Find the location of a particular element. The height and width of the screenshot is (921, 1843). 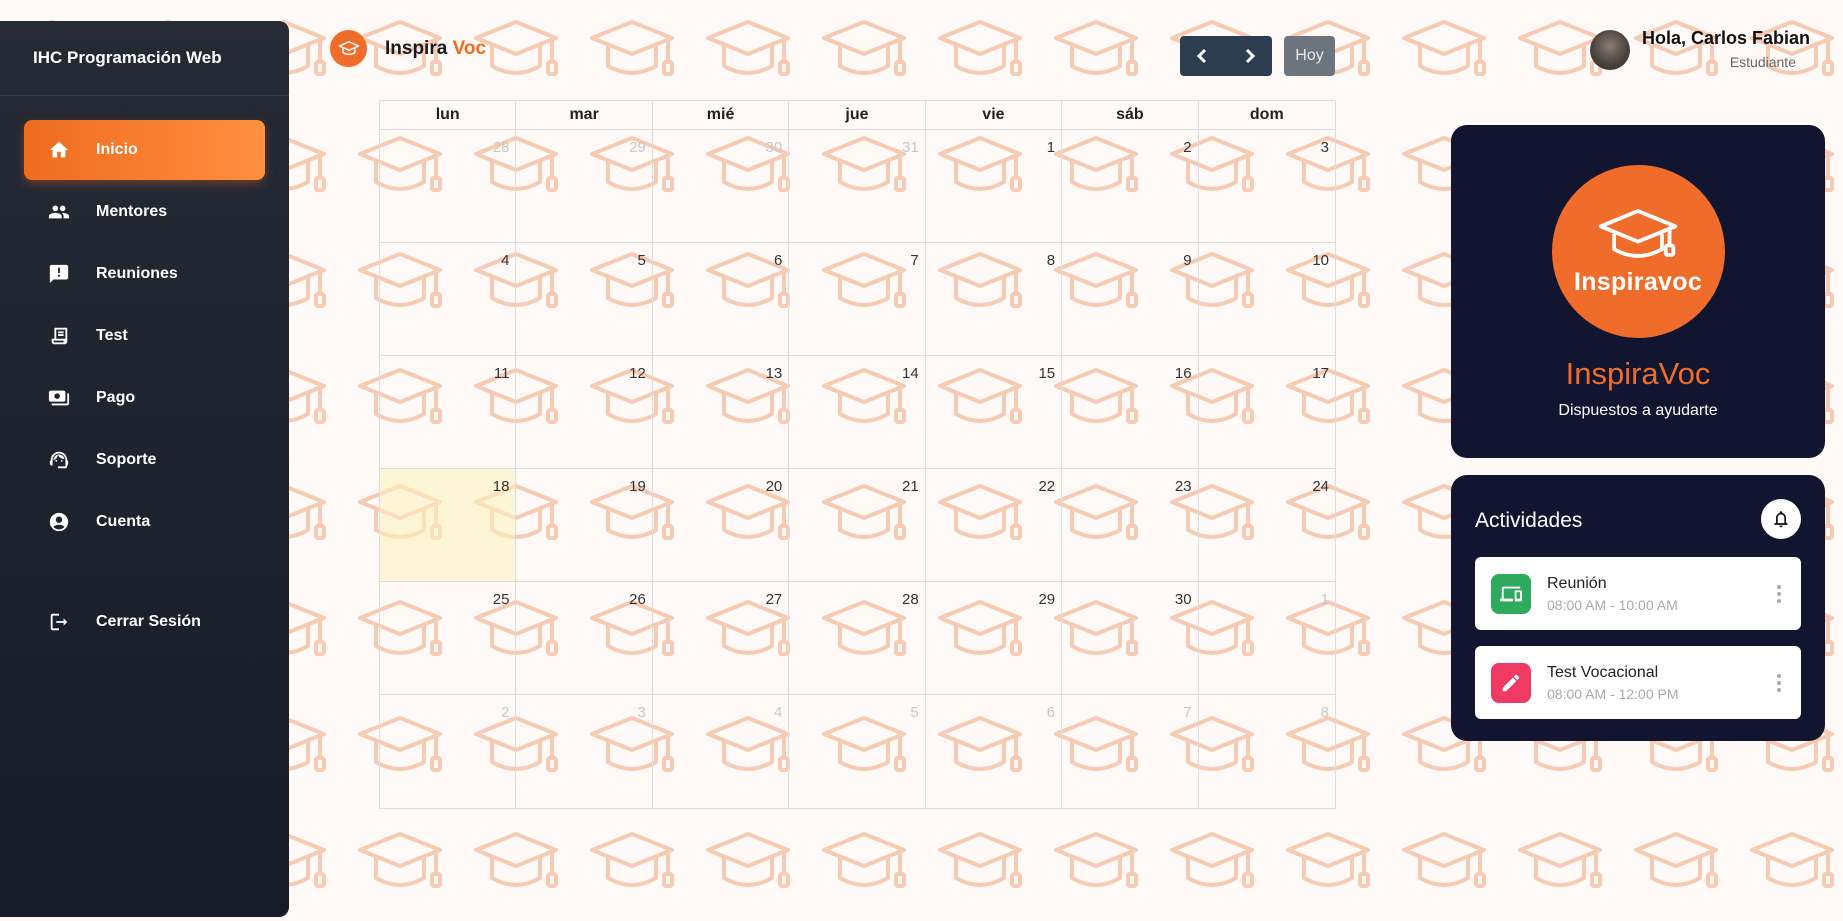

avatar is located at coordinates (1609, 50).